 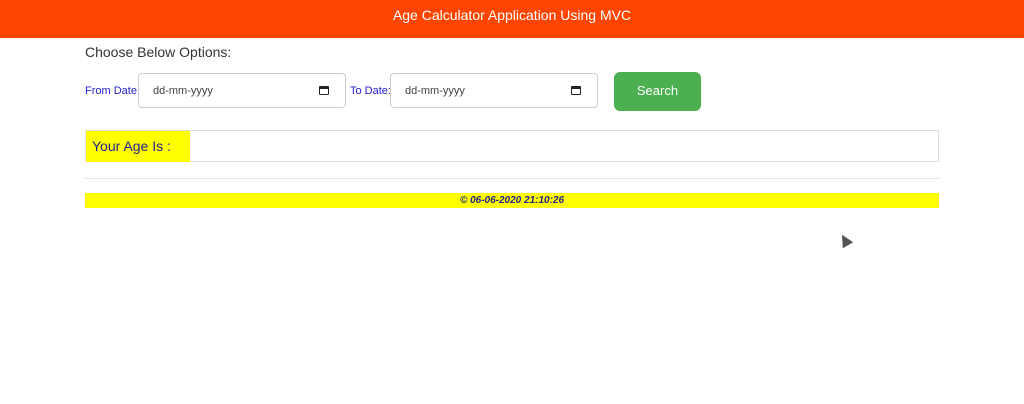 What do you see at coordinates (370, 91) in the screenshot?
I see `to-date-label: To Date:` at bounding box center [370, 91].